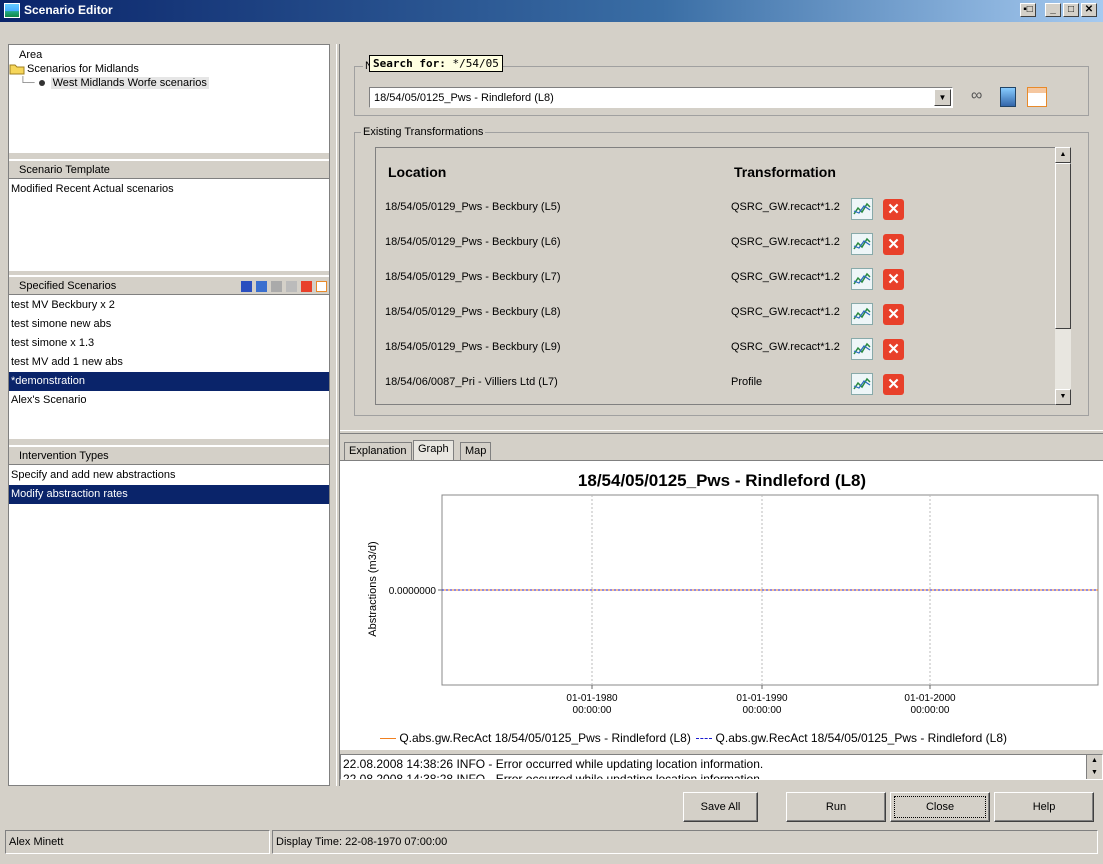 This screenshot has height=864, width=1103. What do you see at coordinates (396, 842) in the screenshot?
I see `display-time-value: 22-08-1970 07:00:00` at bounding box center [396, 842].